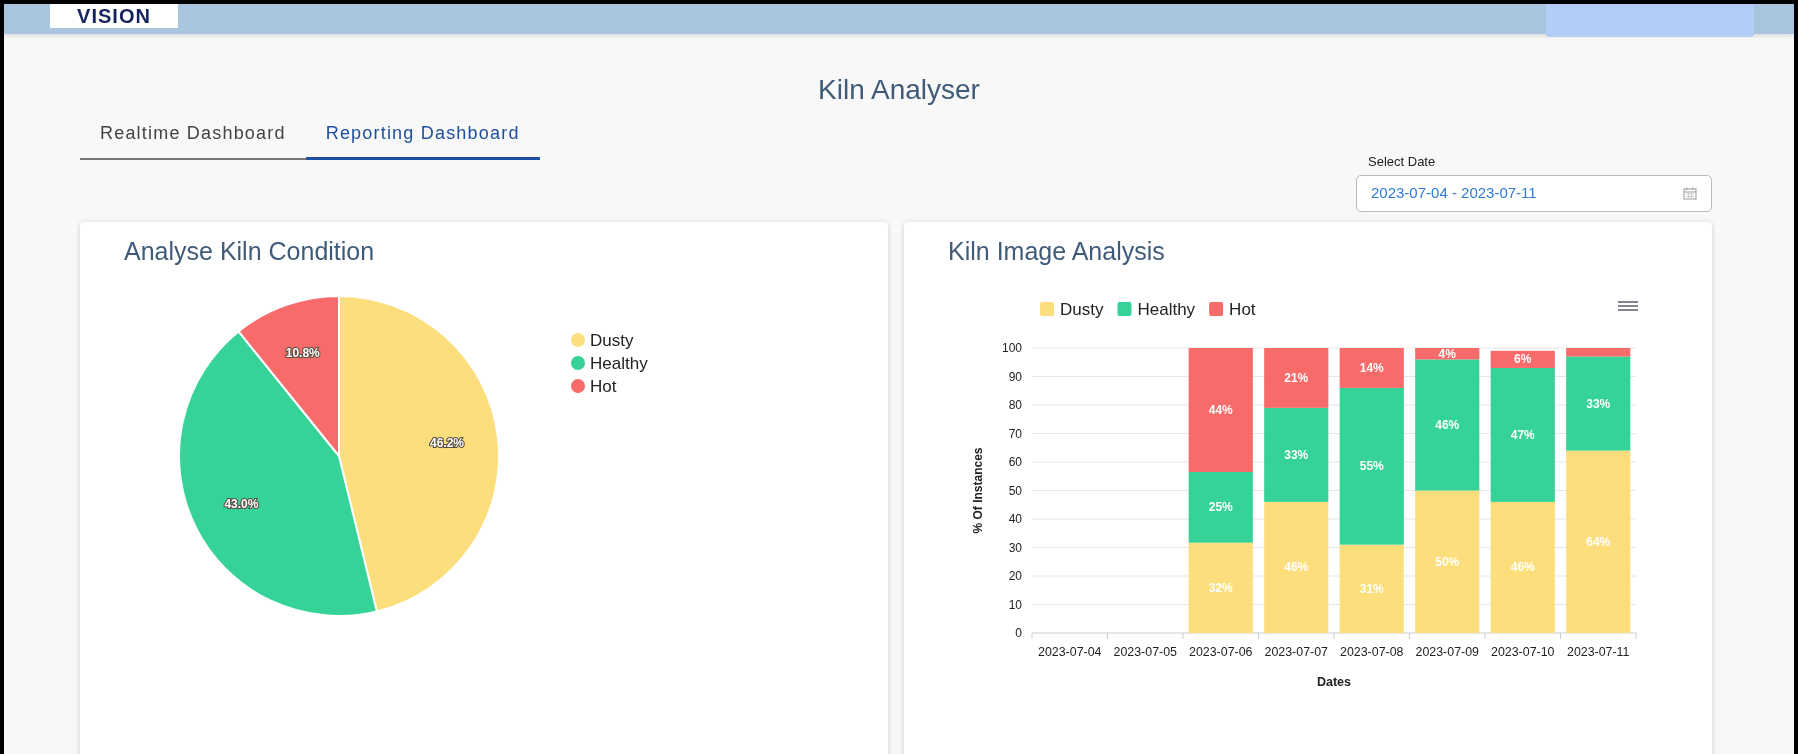 This screenshot has height=754, width=1798. Describe the element at coordinates (1447, 561) in the screenshot. I see `bar-value-label: 50%` at that location.